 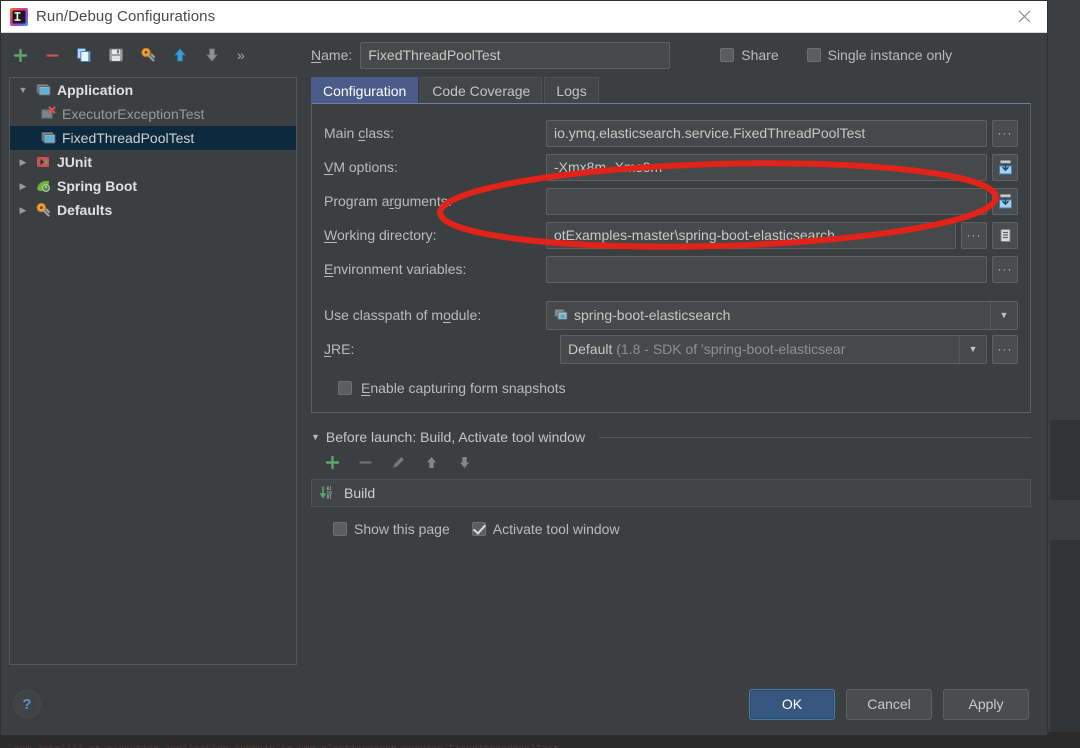 What do you see at coordinates (671, 90) in the screenshot?
I see `editor-tabs: Configuration Code Coverage Logs` at bounding box center [671, 90].